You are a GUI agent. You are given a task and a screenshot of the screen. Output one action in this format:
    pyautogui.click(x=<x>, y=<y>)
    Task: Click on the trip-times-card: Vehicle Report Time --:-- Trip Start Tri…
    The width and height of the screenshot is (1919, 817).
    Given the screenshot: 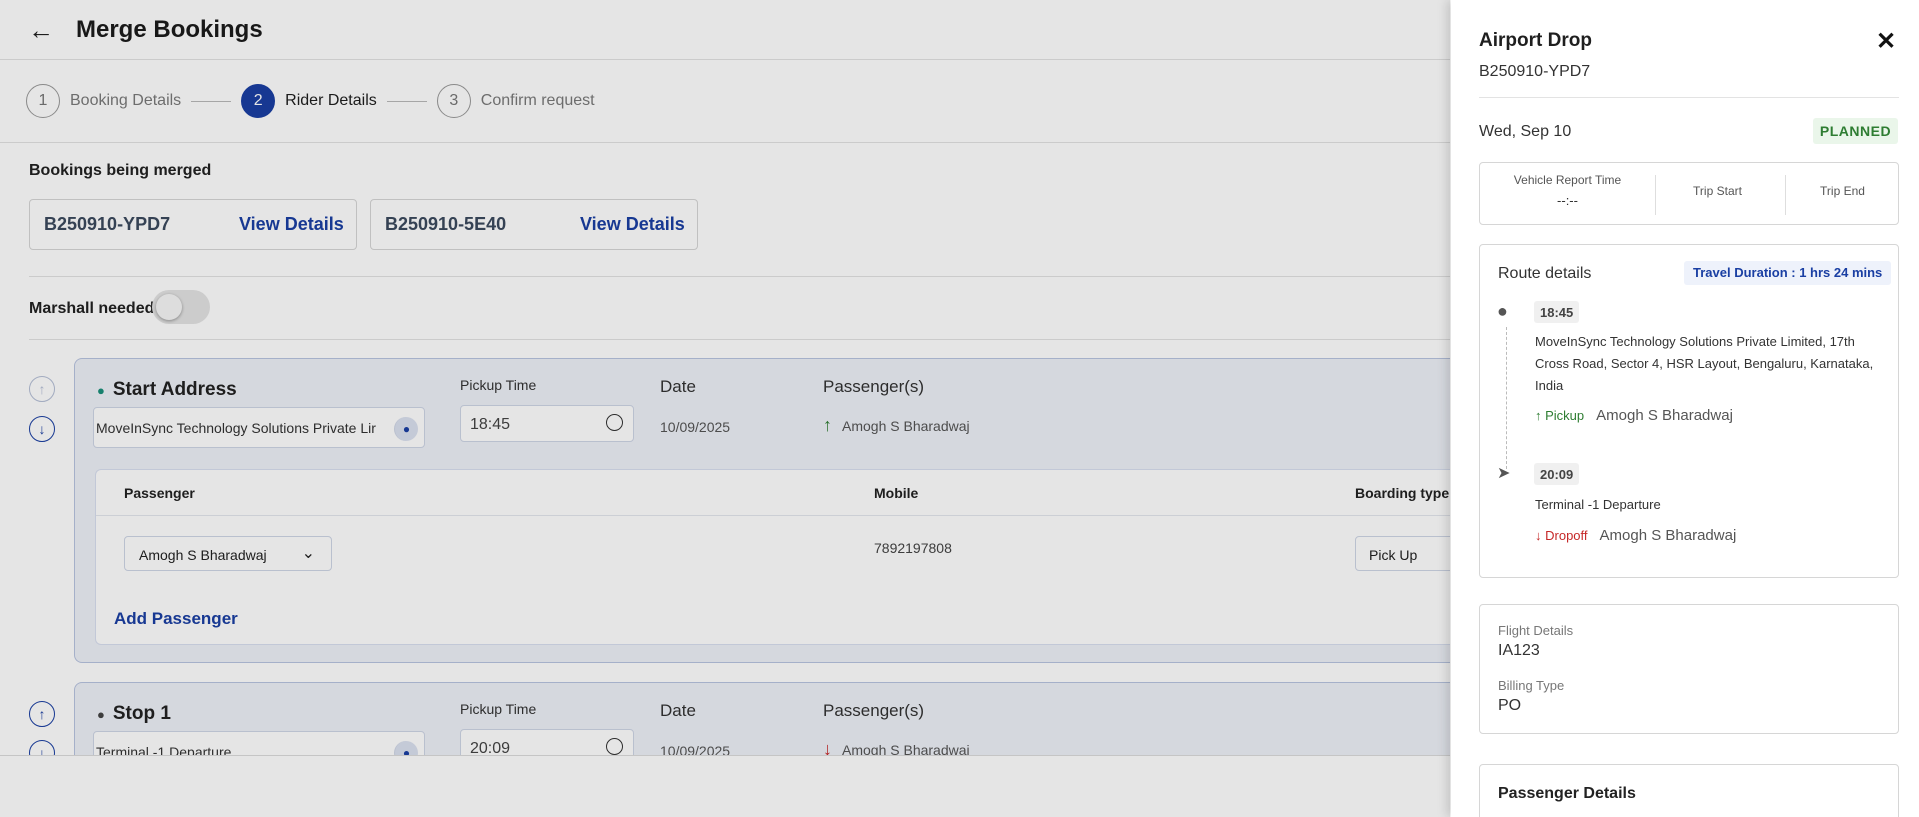 What is the action you would take?
    pyautogui.click(x=1689, y=193)
    